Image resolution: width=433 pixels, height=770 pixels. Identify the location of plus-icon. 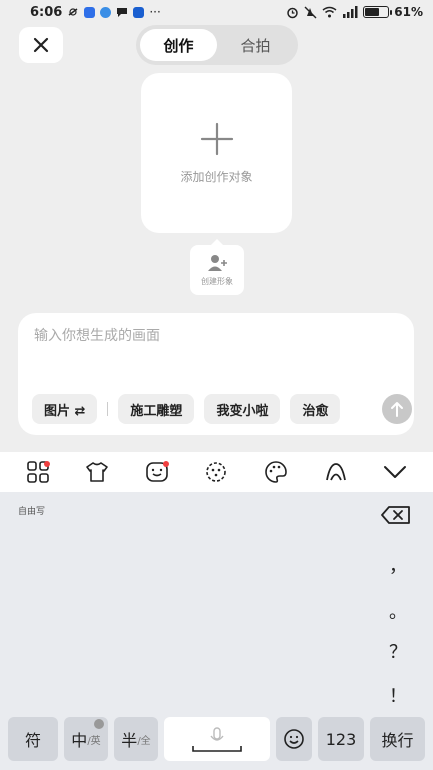
(216, 138).